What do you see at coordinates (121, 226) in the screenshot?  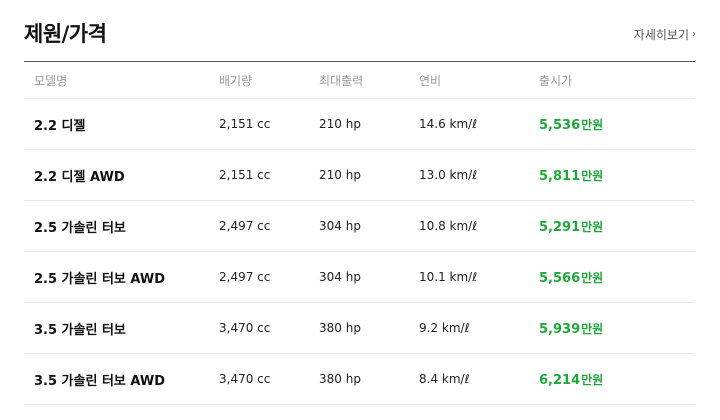 I see `model-name: 2.5 가솔린 터보` at bounding box center [121, 226].